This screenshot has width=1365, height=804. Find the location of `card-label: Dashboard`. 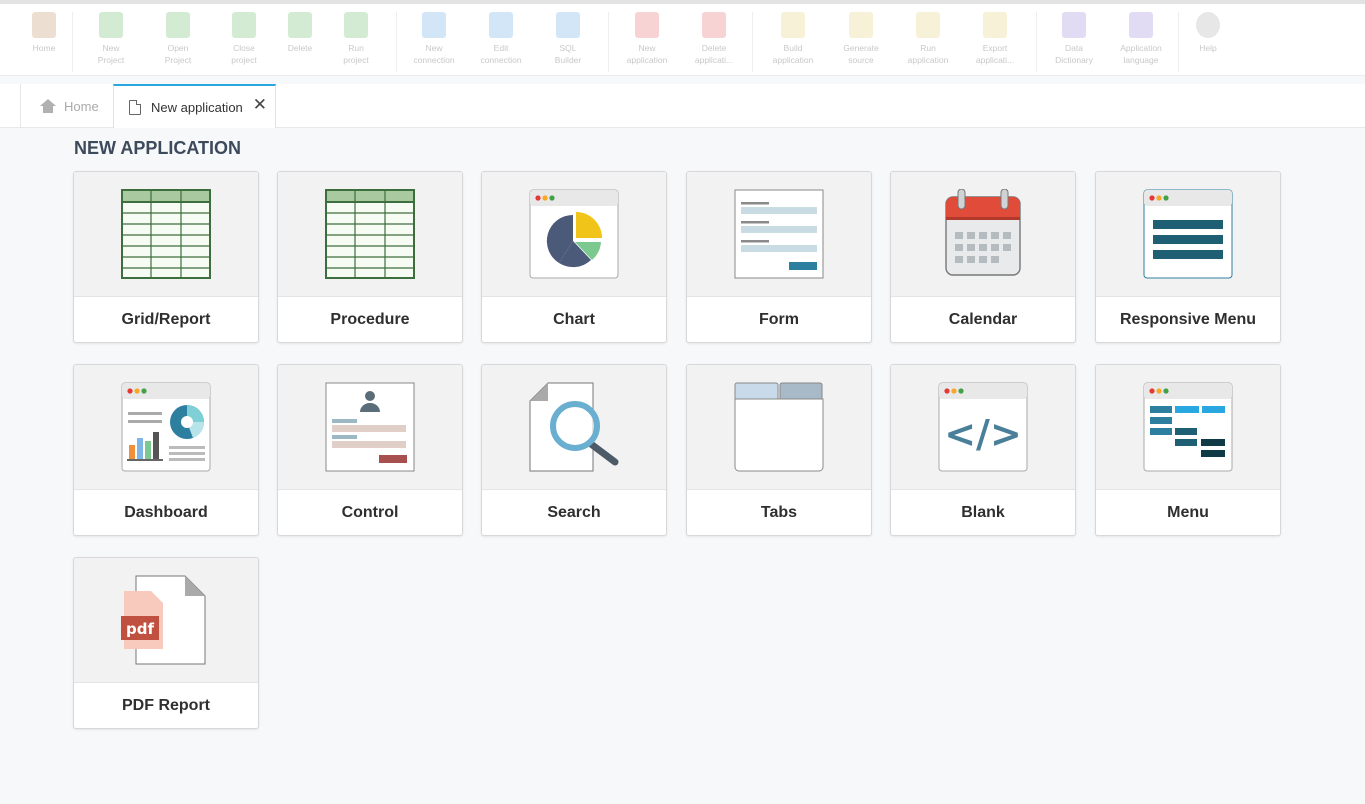

card-label: Dashboard is located at coordinates (166, 512).